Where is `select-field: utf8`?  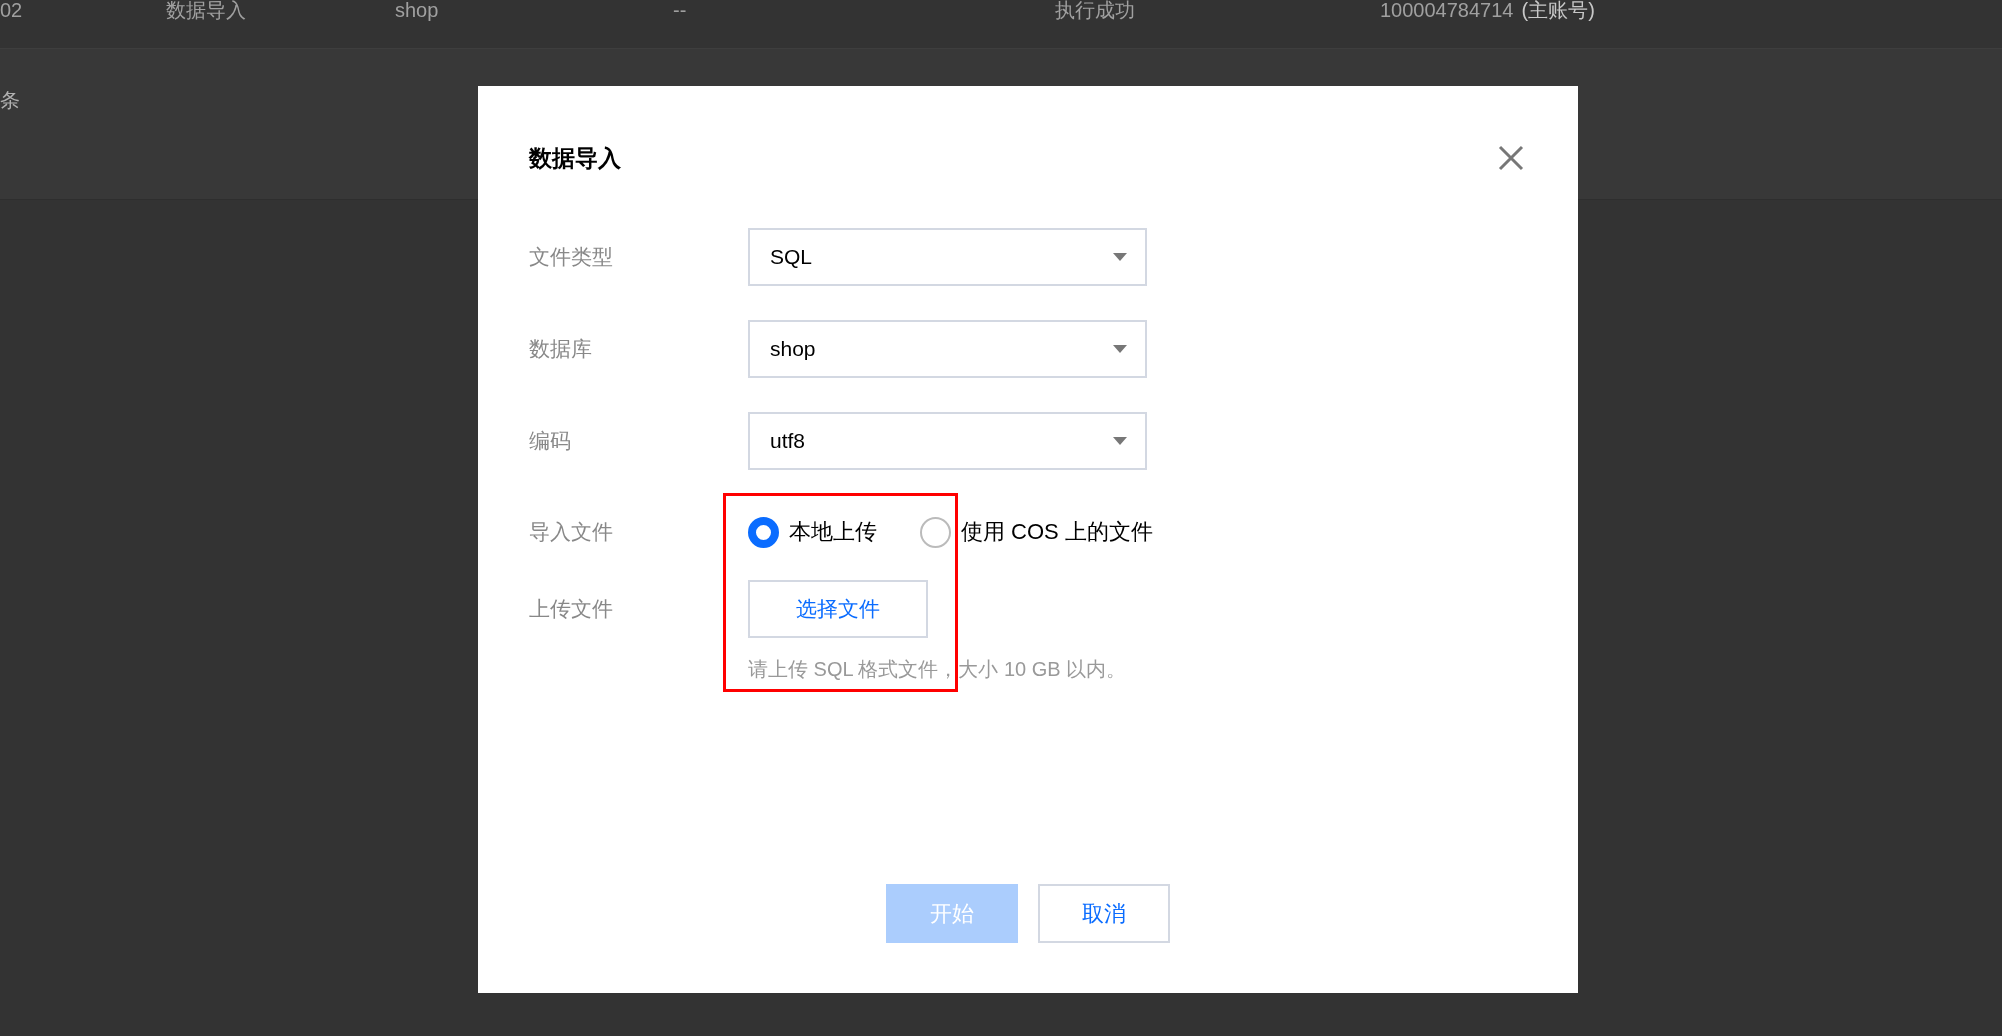 select-field: utf8 is located at coordinates (947, 441).